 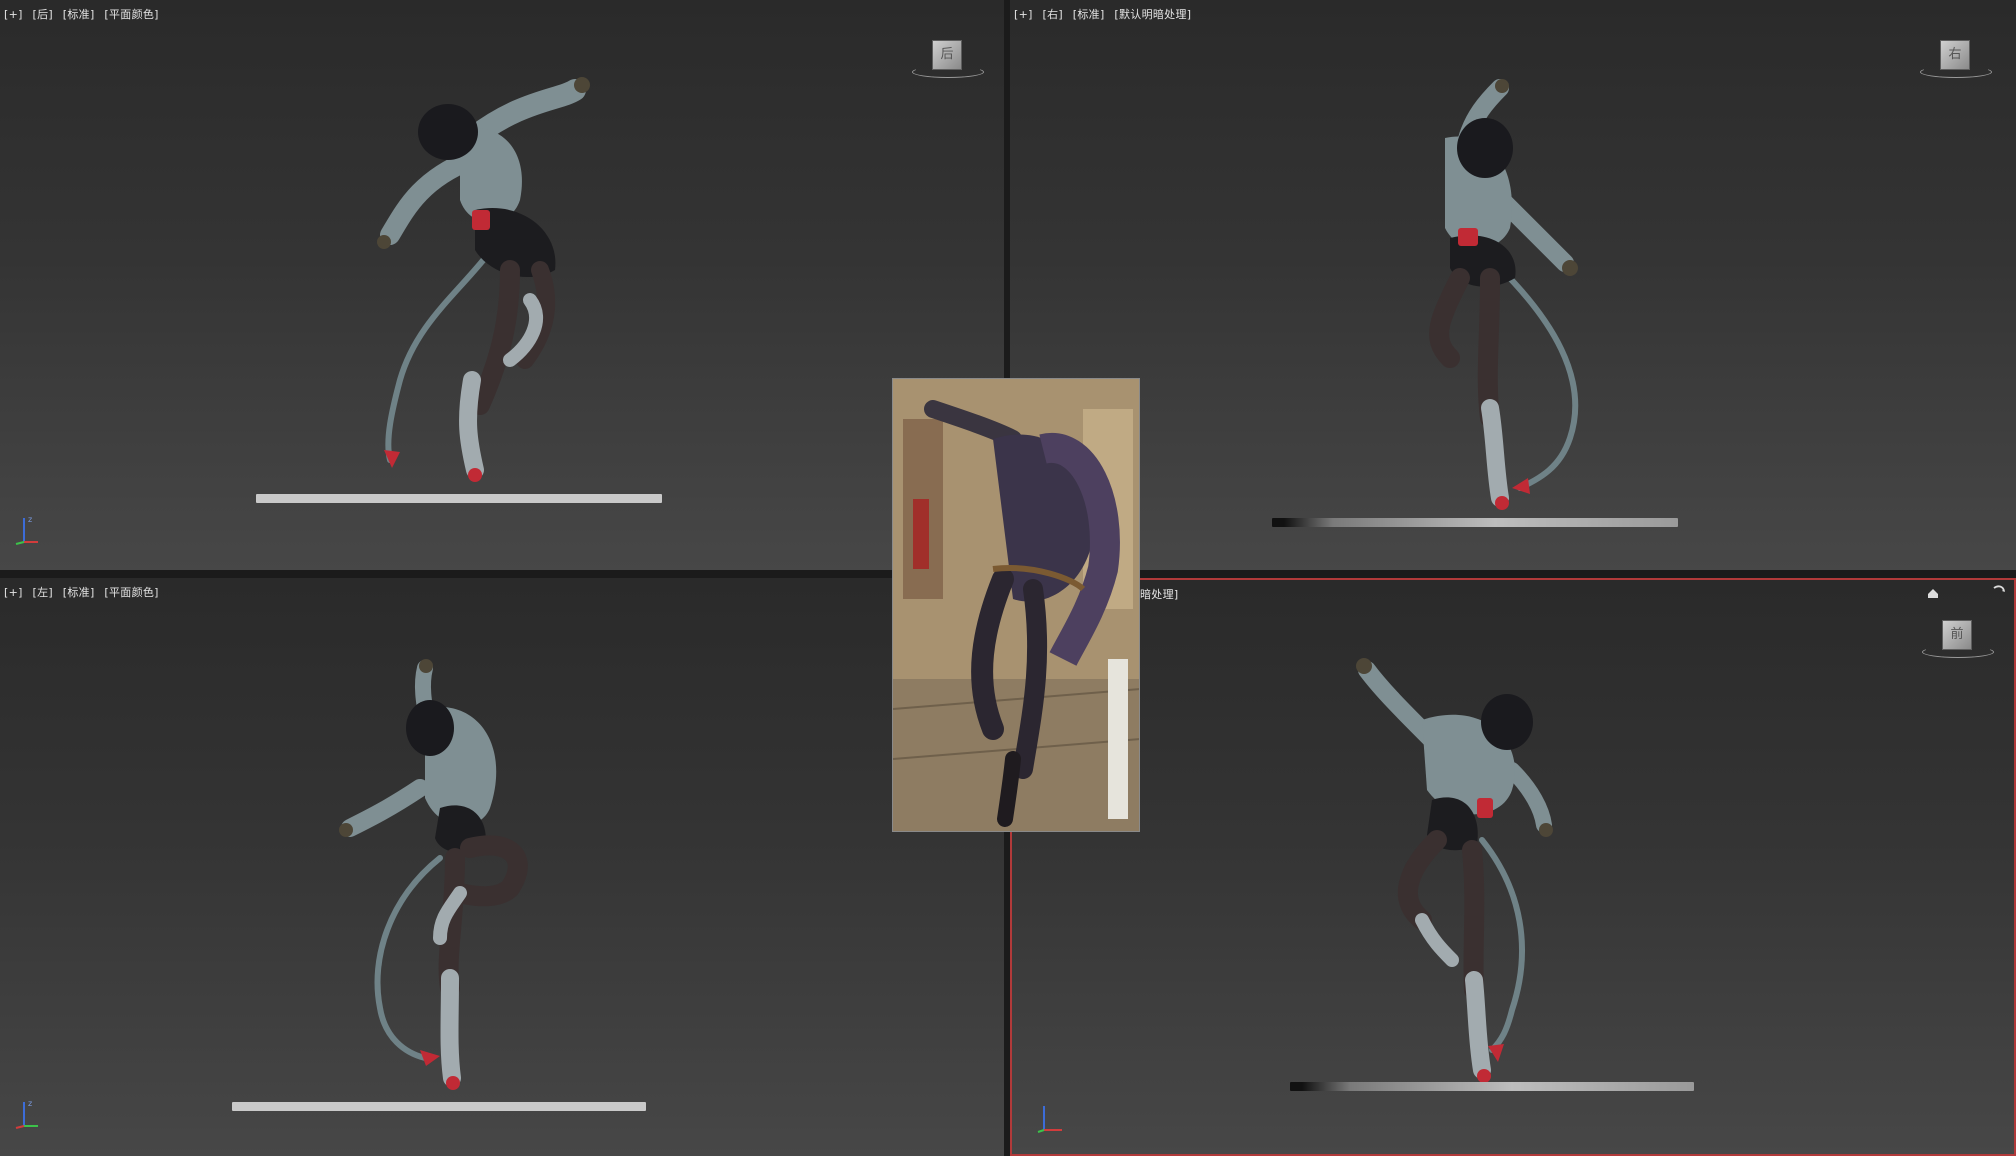 I want to click on viewcube-icon: 右, so click(x=1956, y=61).